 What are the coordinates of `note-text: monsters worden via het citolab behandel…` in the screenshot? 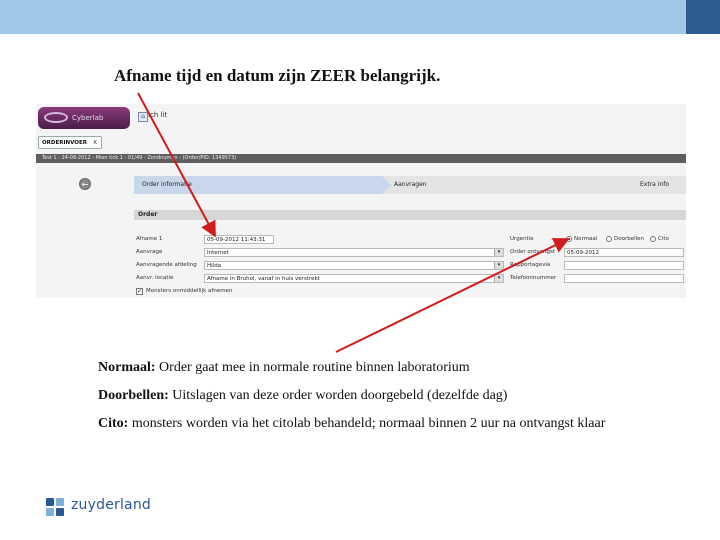 It's located at (367, 423).